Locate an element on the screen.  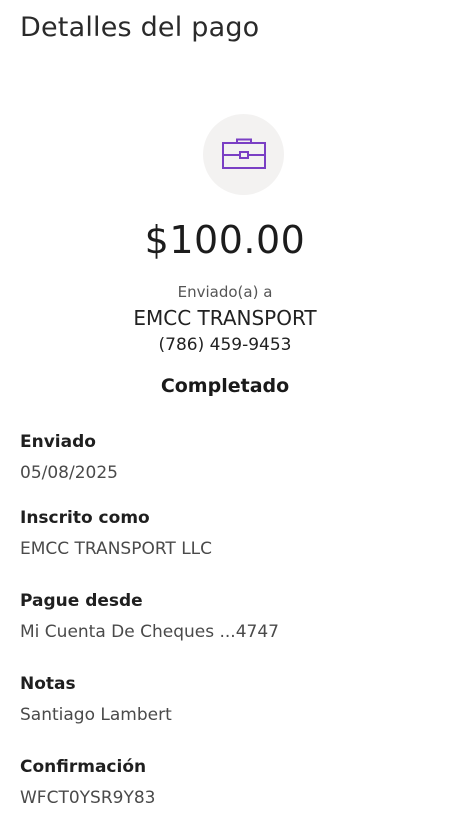
detail-label: Pague desde is located at coordinates (81, 601).